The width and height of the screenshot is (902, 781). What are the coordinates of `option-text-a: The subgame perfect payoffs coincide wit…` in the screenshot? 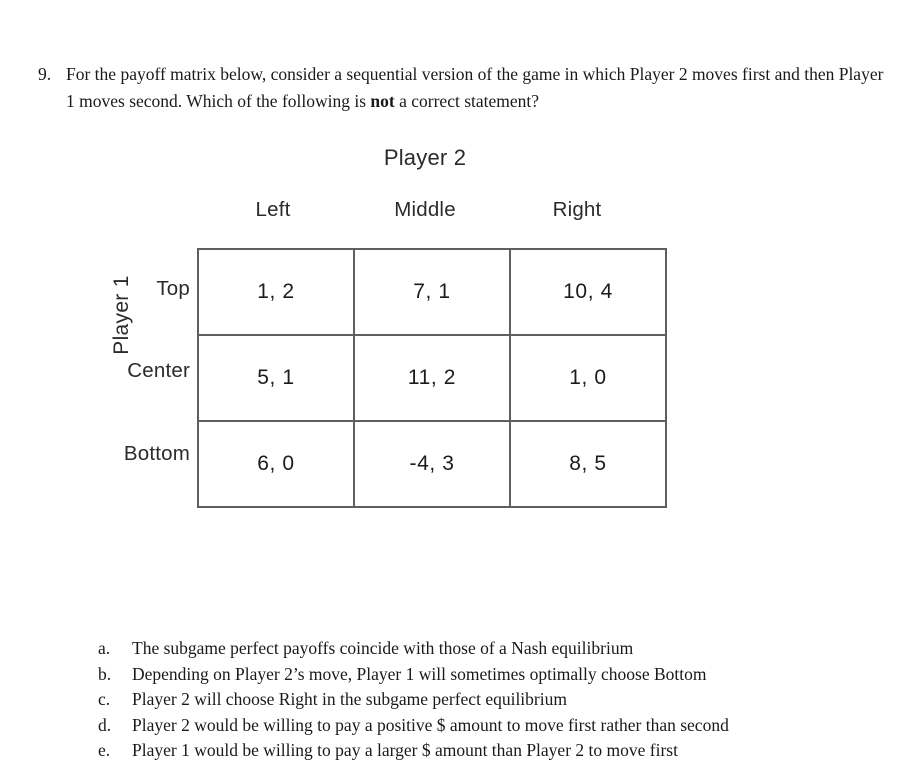 It's located at (383, 648).